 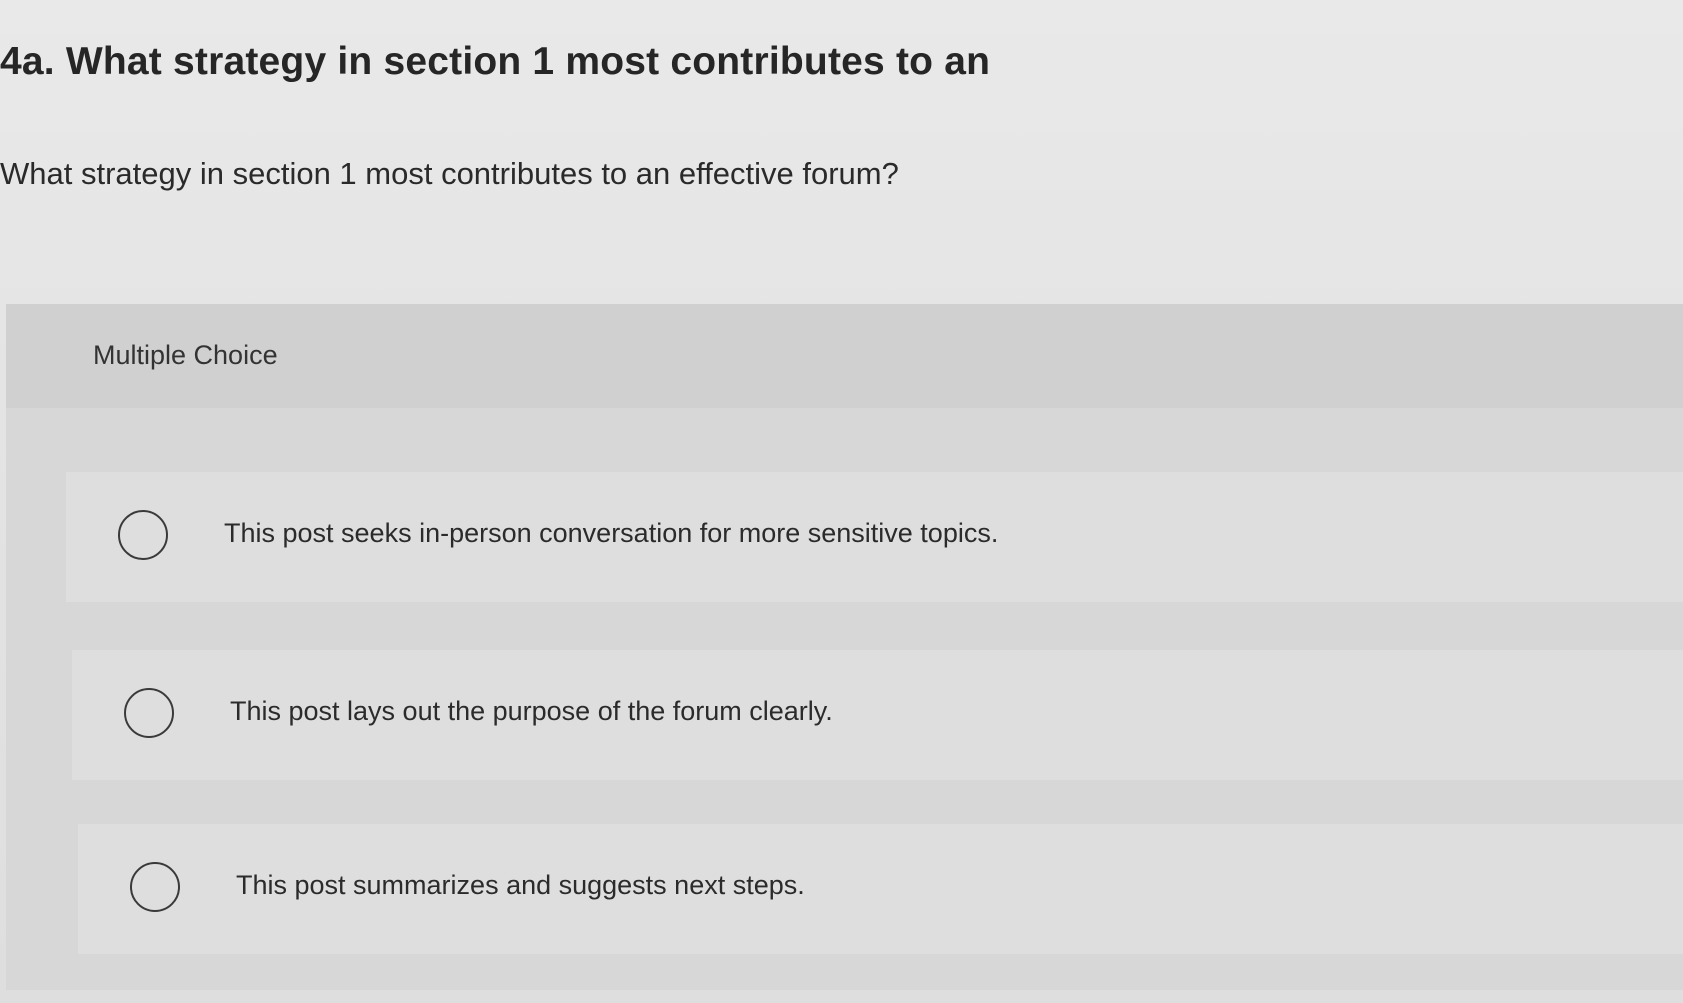 I want to click on multiple-choice-label: Multiple Choice, so click(x=185, y=355).